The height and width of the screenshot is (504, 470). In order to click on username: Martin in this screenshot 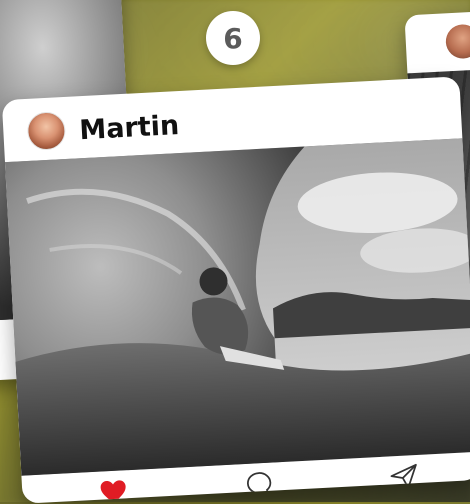, I will do `click(129, 128)`.